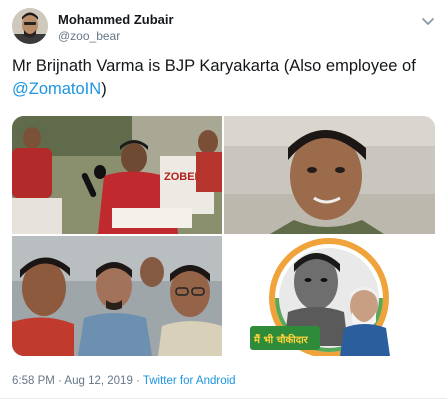 The width and height of the screenshot is (447, 400). I want to click on avatar, so click(30, 26).